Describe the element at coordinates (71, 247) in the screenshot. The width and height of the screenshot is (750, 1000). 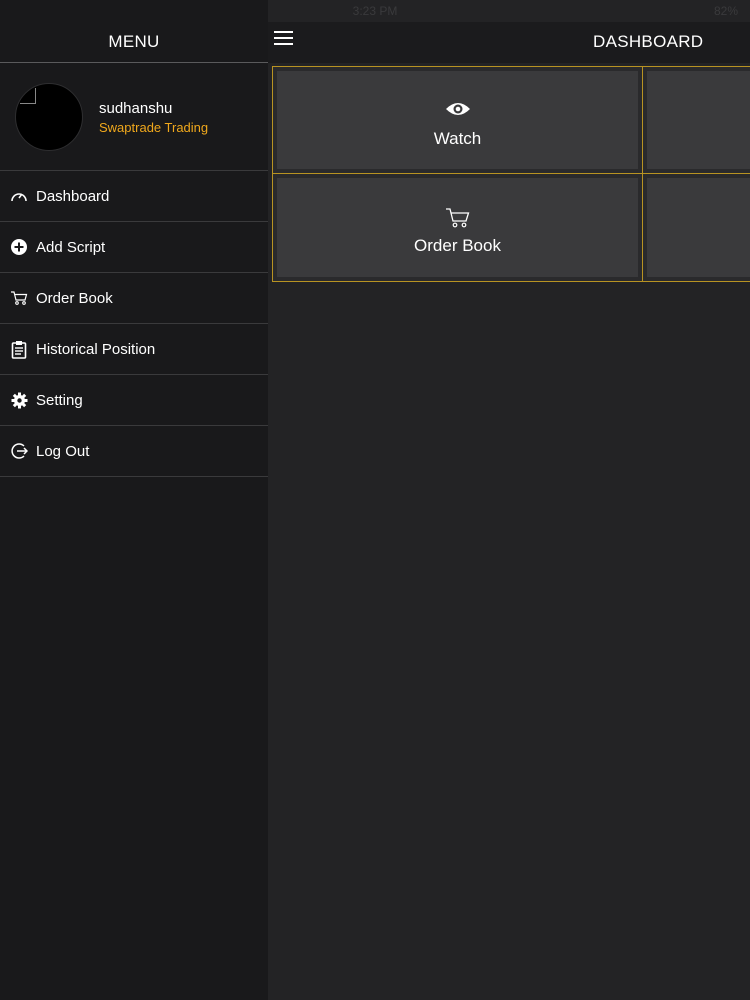
I see `menu-item-label: Add Script` at that location.